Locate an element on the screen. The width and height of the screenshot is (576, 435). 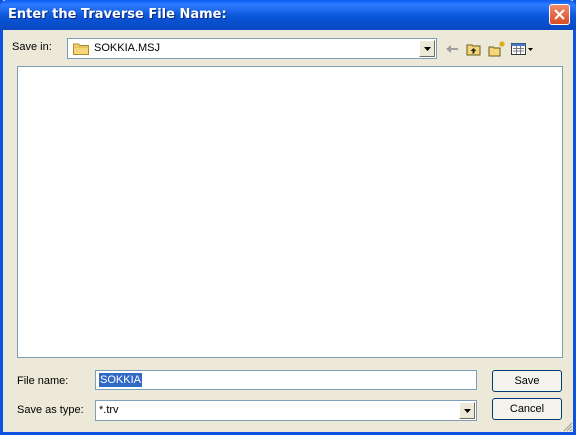
folder-icon is located at coordinates (81, 49).